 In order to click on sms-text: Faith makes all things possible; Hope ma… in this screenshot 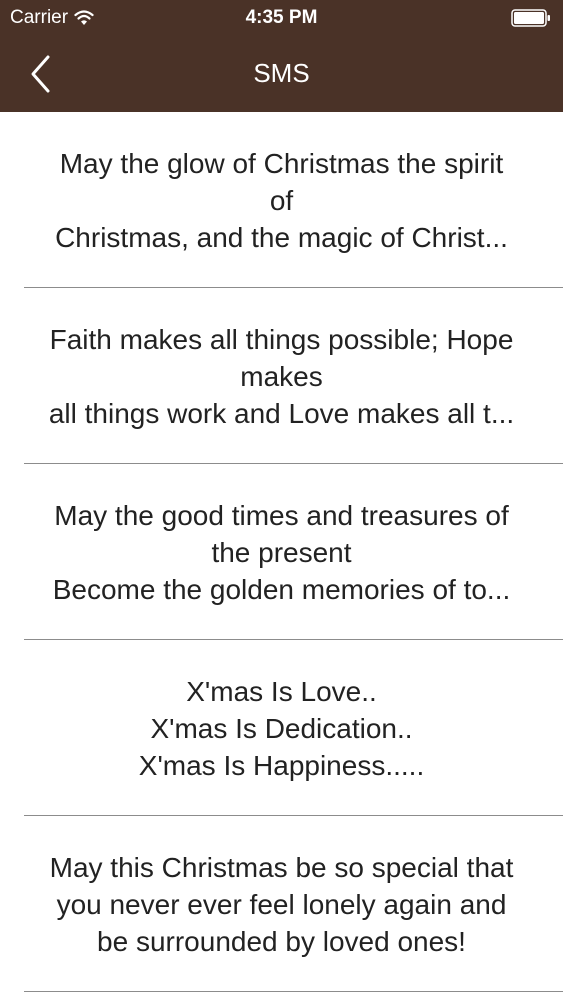, I will do `click(281, 376)`.